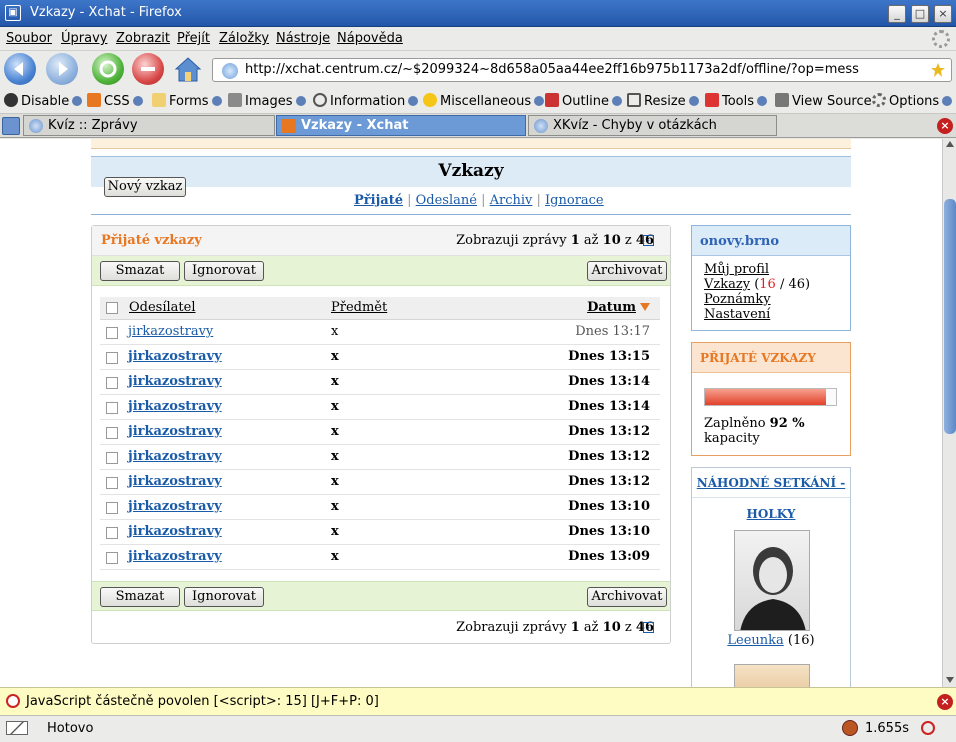 This screenshot has height=742, width=956. What do you see at coordinates (950, 316) in the screenshot?
I see `scrollbar-thumb` at bounding box center [950, 316].